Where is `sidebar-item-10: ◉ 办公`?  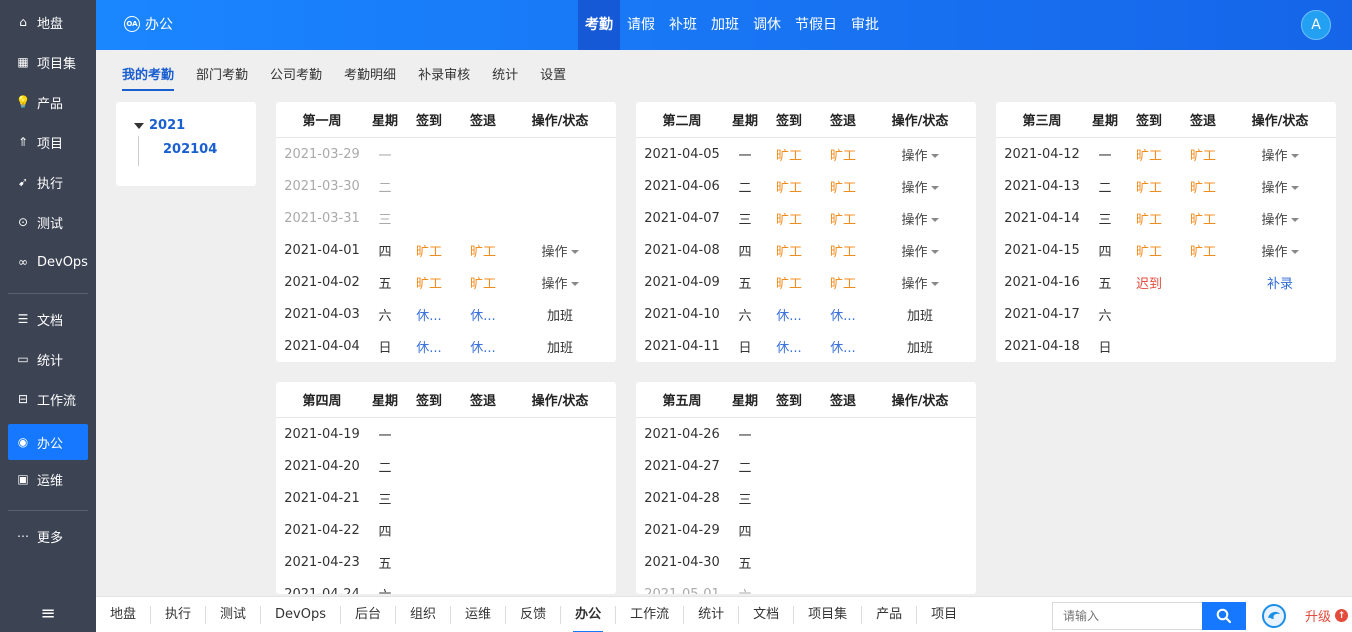 sidebar-item-10: ◉ 办公 is located at coordinates (48, 442).